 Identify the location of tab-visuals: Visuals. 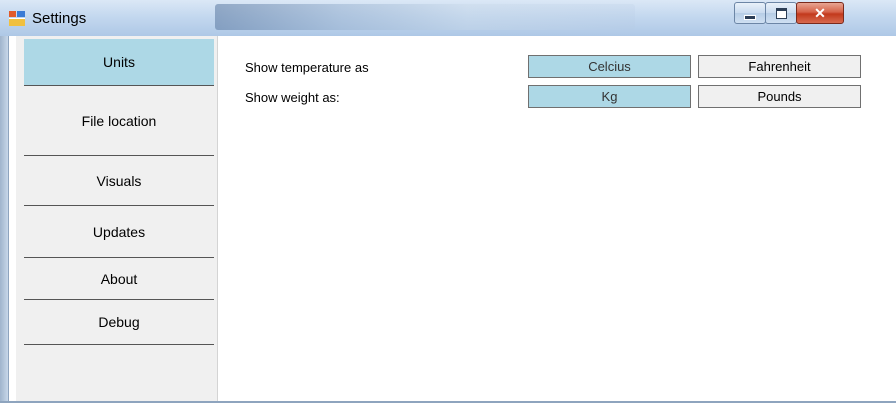
(119, 181).